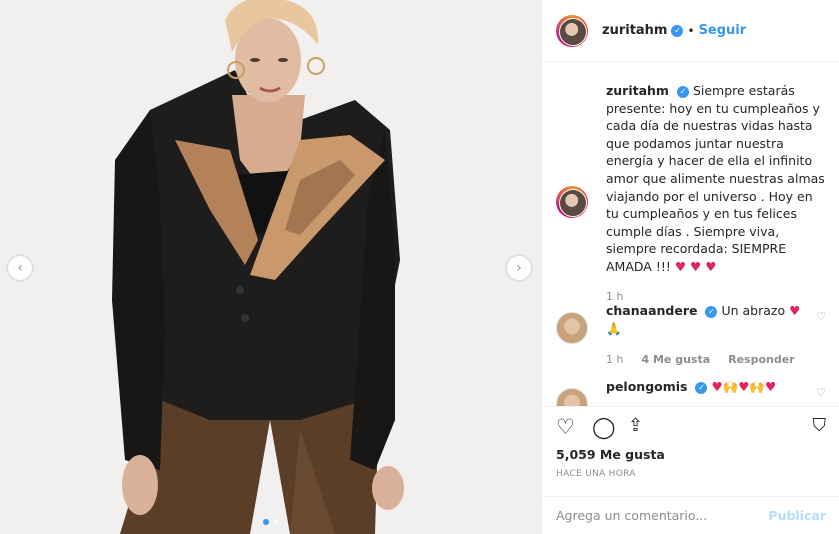 The image size is (839, 534). What do you see at coordinates (265, 522) in the screenshot?
I see `carousel-dot-active` at bounding box center [265, 522].